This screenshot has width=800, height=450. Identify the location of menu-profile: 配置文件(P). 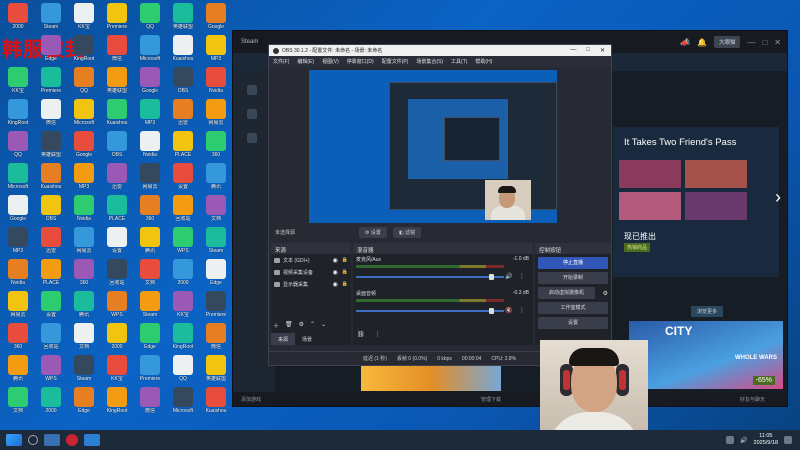
(395, 61).